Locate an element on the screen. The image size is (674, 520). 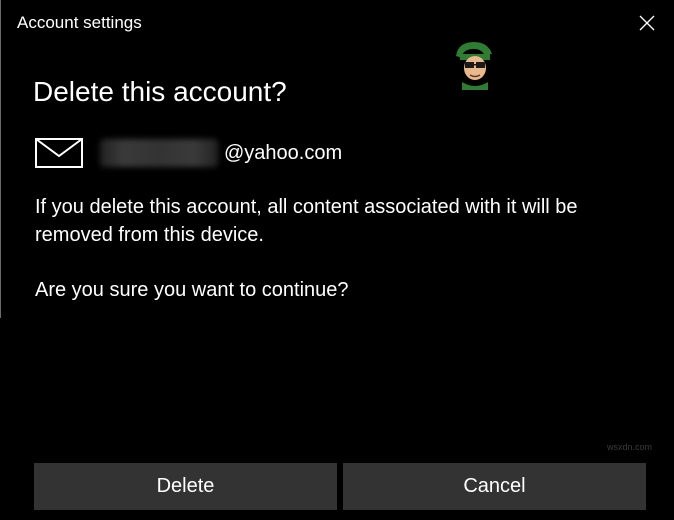
cancel-button: Cancel is located at coordinates (494, 486).